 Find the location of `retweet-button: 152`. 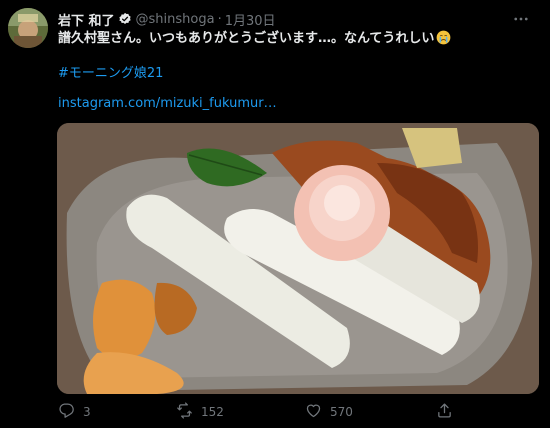

retweet-button: 152 is located at coordinates (200, 412).